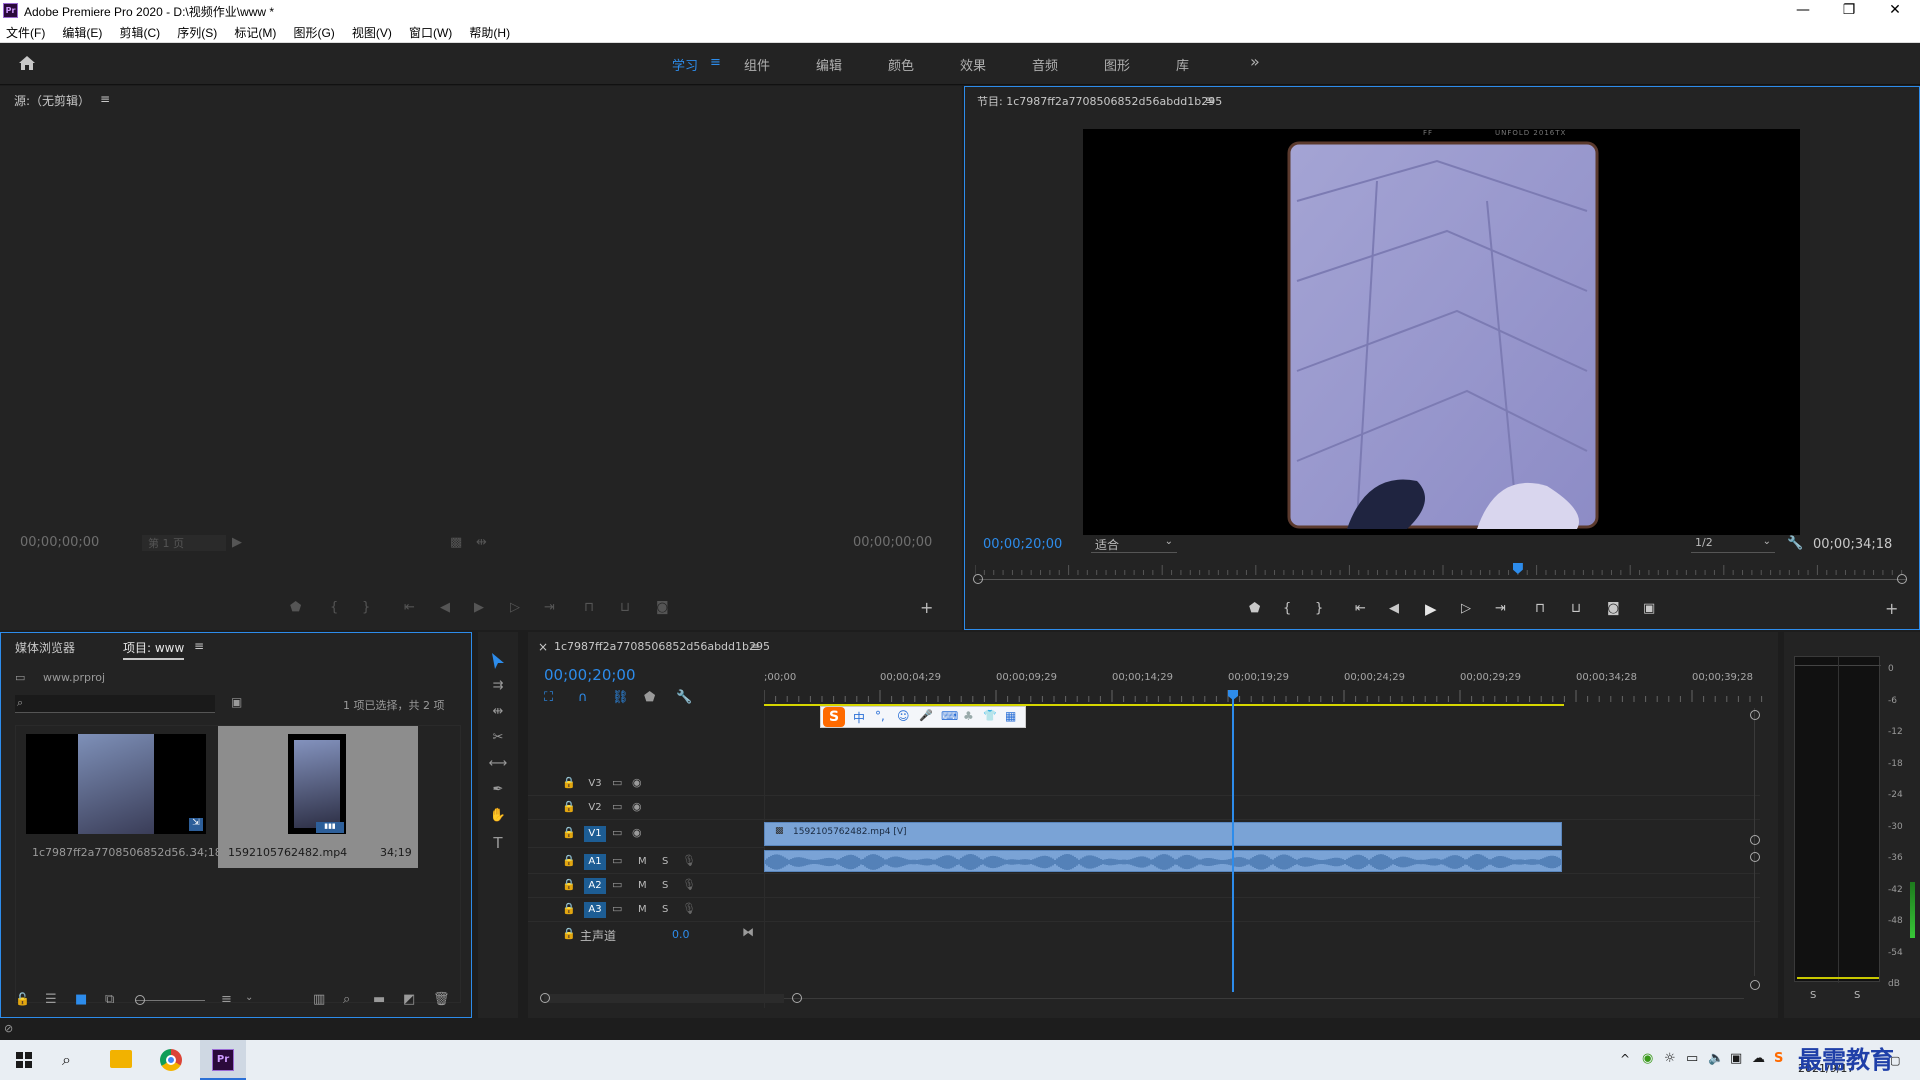 The image size is (1920, 1080). What do you see at coordinates (926, 607) in the screenshot?
I see `source-add-button-icon: +` at bounding box center [926, 607].